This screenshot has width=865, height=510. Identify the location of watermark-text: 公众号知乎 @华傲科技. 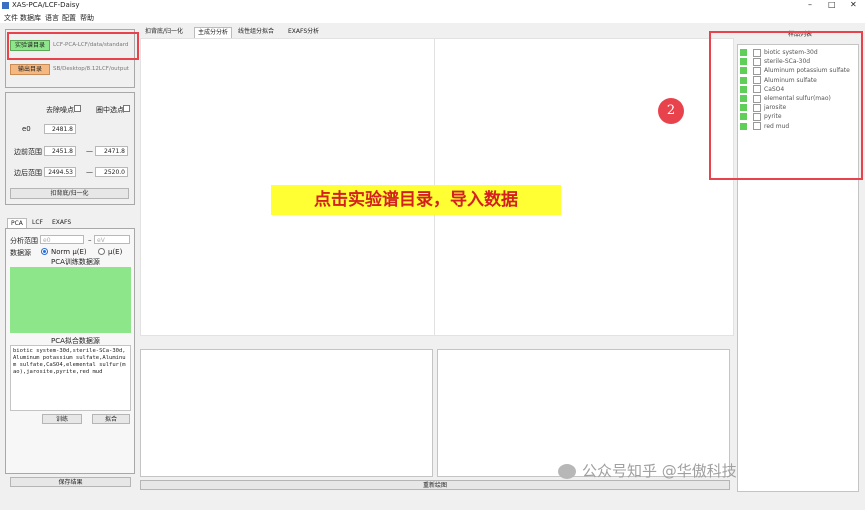
(659, 471).